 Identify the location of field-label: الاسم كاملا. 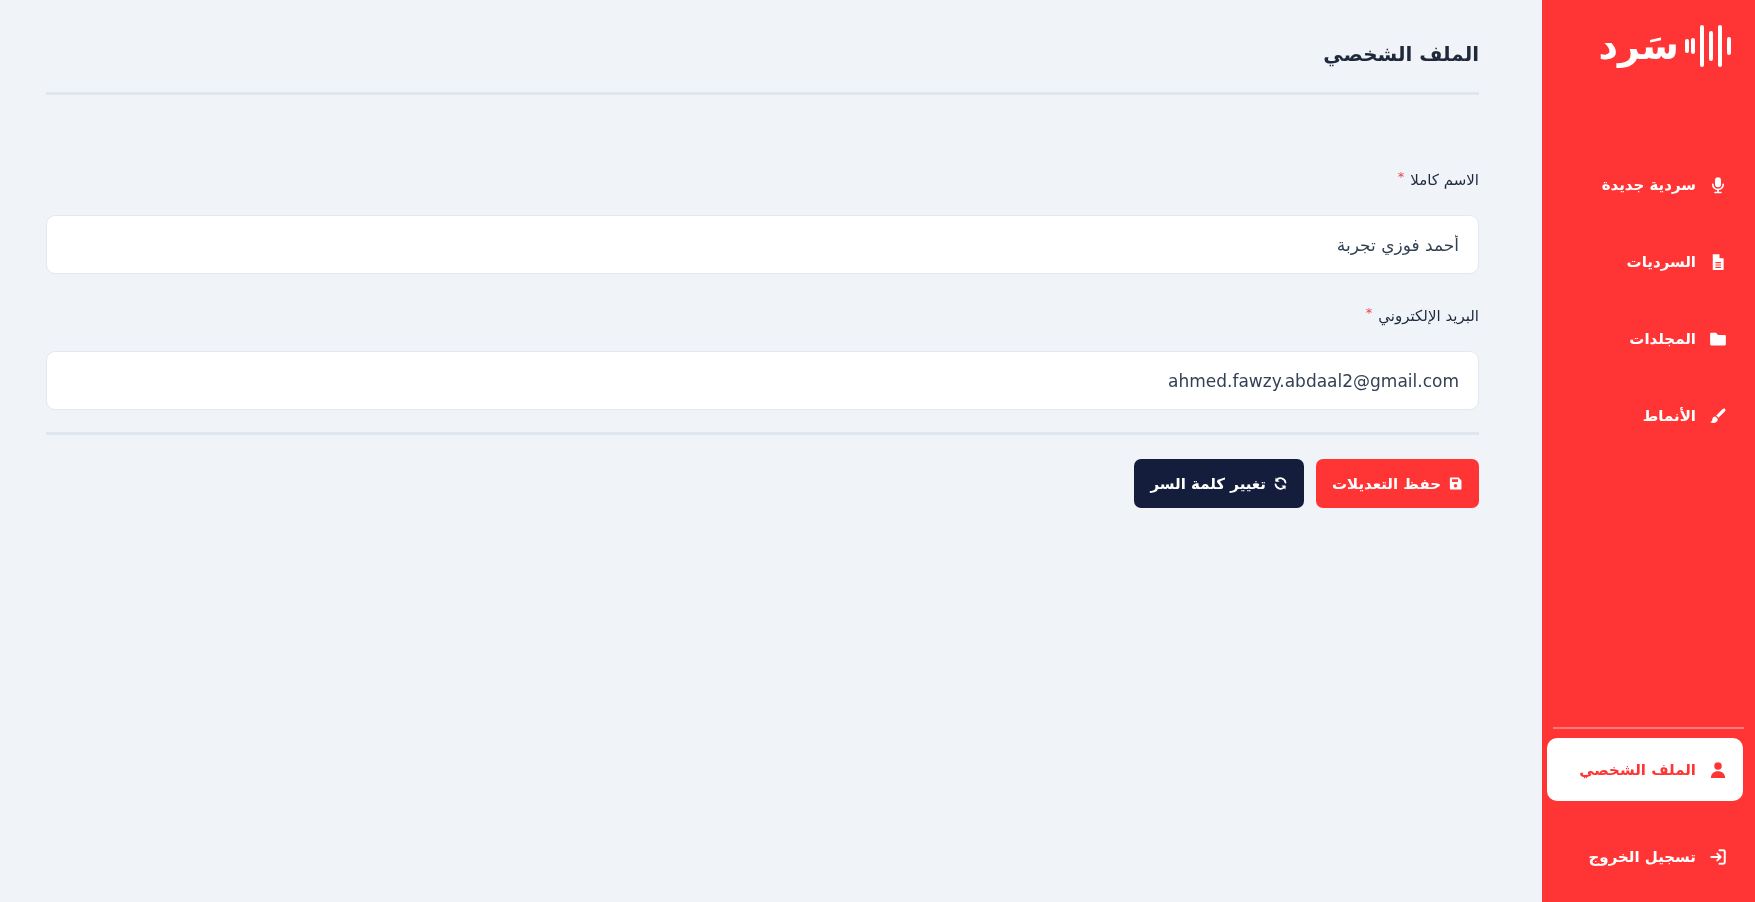
(1444, 180).